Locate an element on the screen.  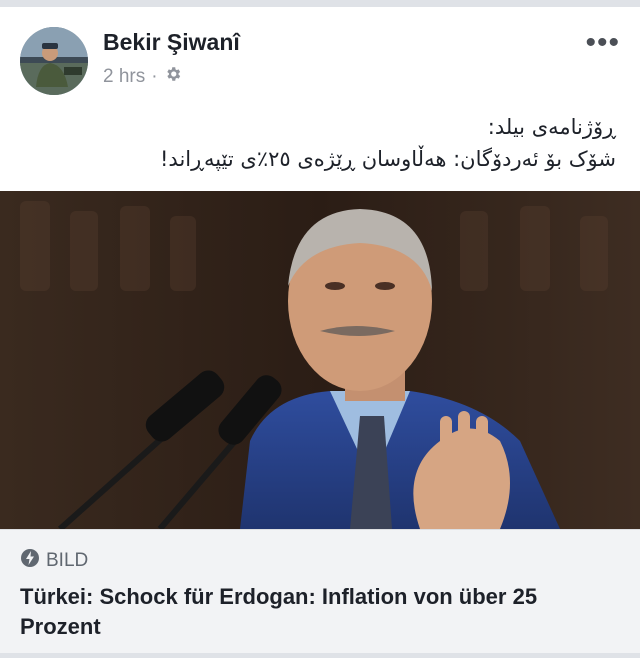
author-name: Bekir Şiwanî is located at coordinates (171, 42).